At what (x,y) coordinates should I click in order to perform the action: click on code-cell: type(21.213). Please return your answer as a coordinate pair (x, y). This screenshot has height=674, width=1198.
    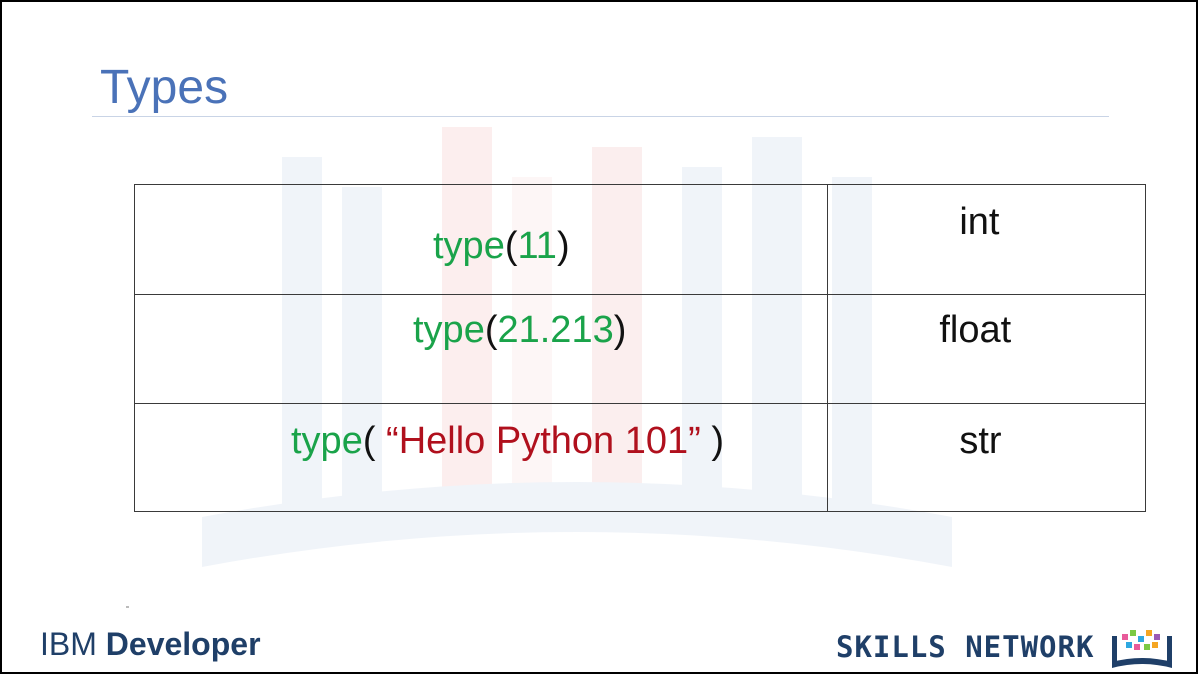
    Looking at the image, I should click on (481, 349).